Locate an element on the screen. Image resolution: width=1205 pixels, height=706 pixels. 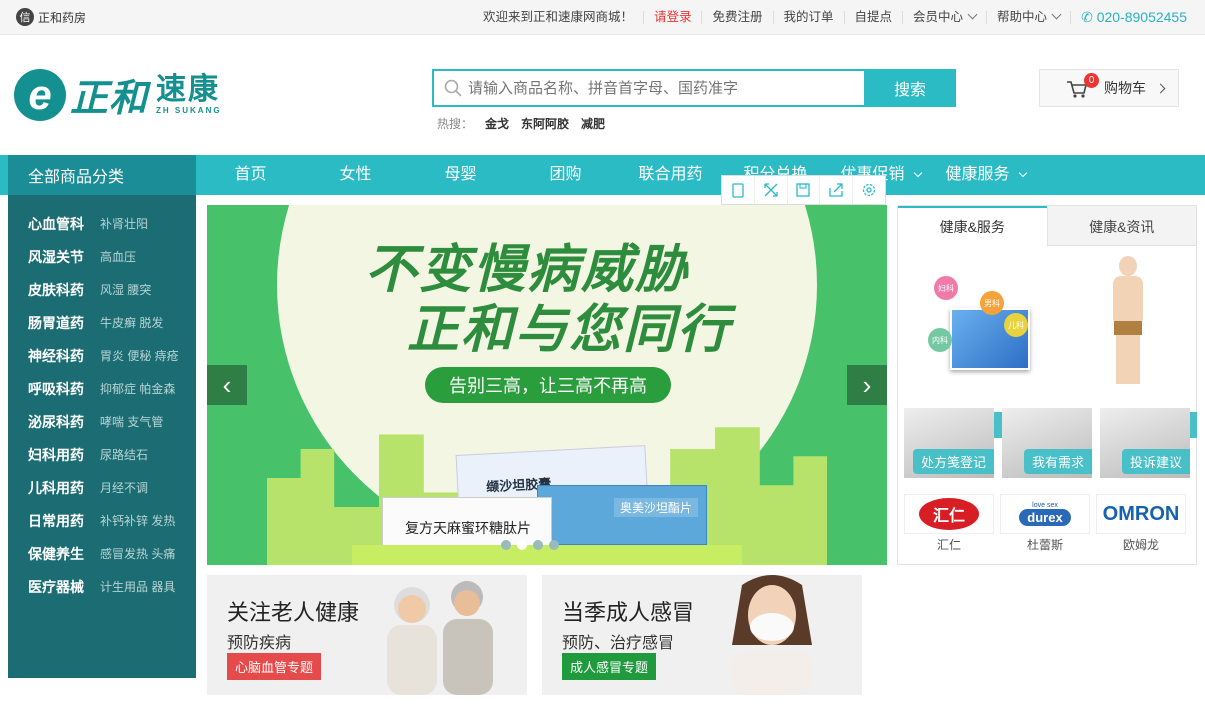
sidebar-item: 心血管科 补肾壮阳 is located at coordinates (102, 223).